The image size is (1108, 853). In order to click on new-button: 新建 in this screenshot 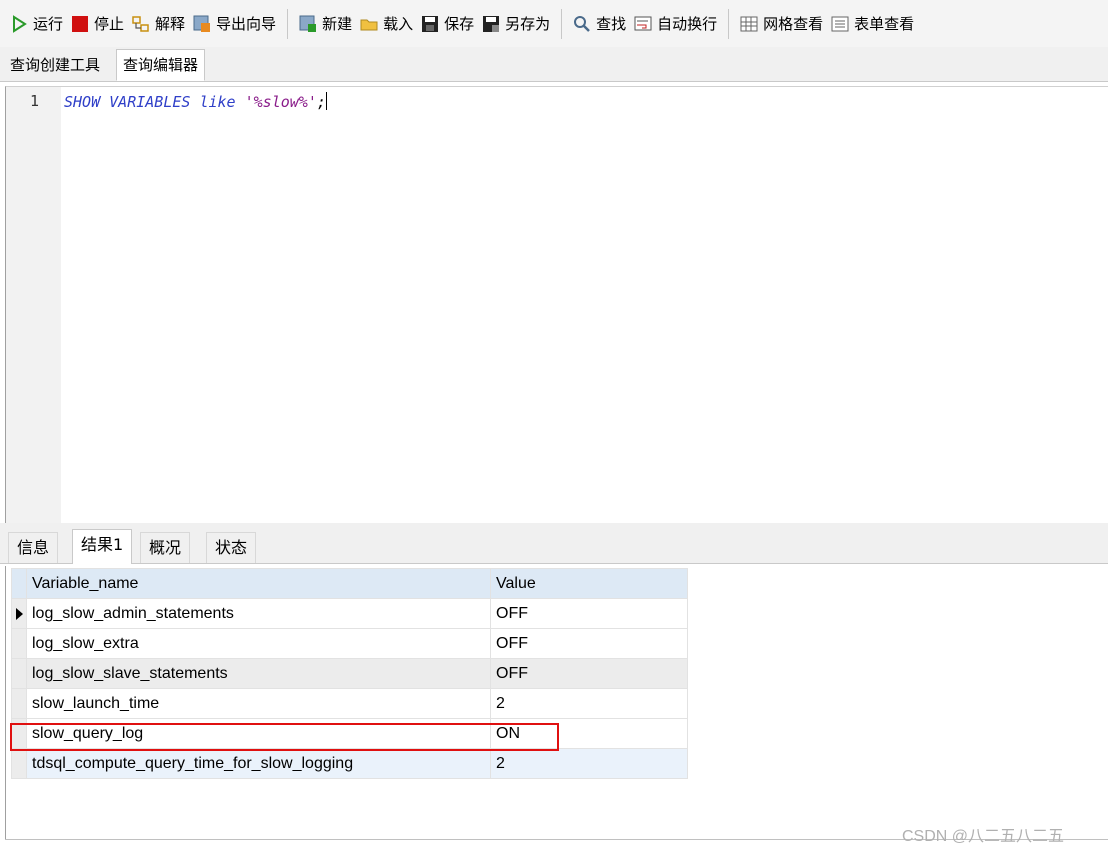, I will do `click(325, 24)`.